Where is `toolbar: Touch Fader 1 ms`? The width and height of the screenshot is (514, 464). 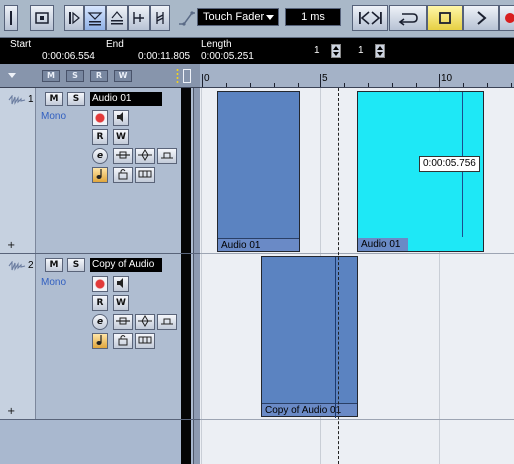 toolbar: Touch Fader 1 ms is located at coordinates (257, 19).